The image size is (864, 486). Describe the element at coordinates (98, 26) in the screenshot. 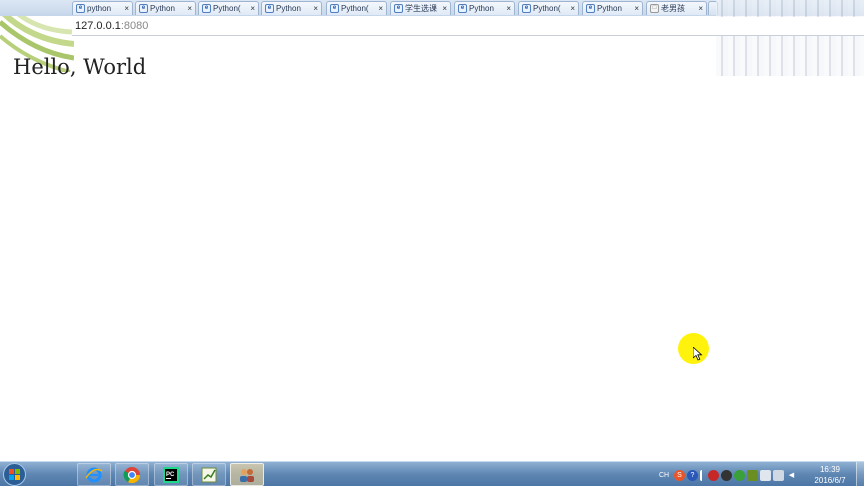

I see `address-host: 127.0.0.1` at that location.